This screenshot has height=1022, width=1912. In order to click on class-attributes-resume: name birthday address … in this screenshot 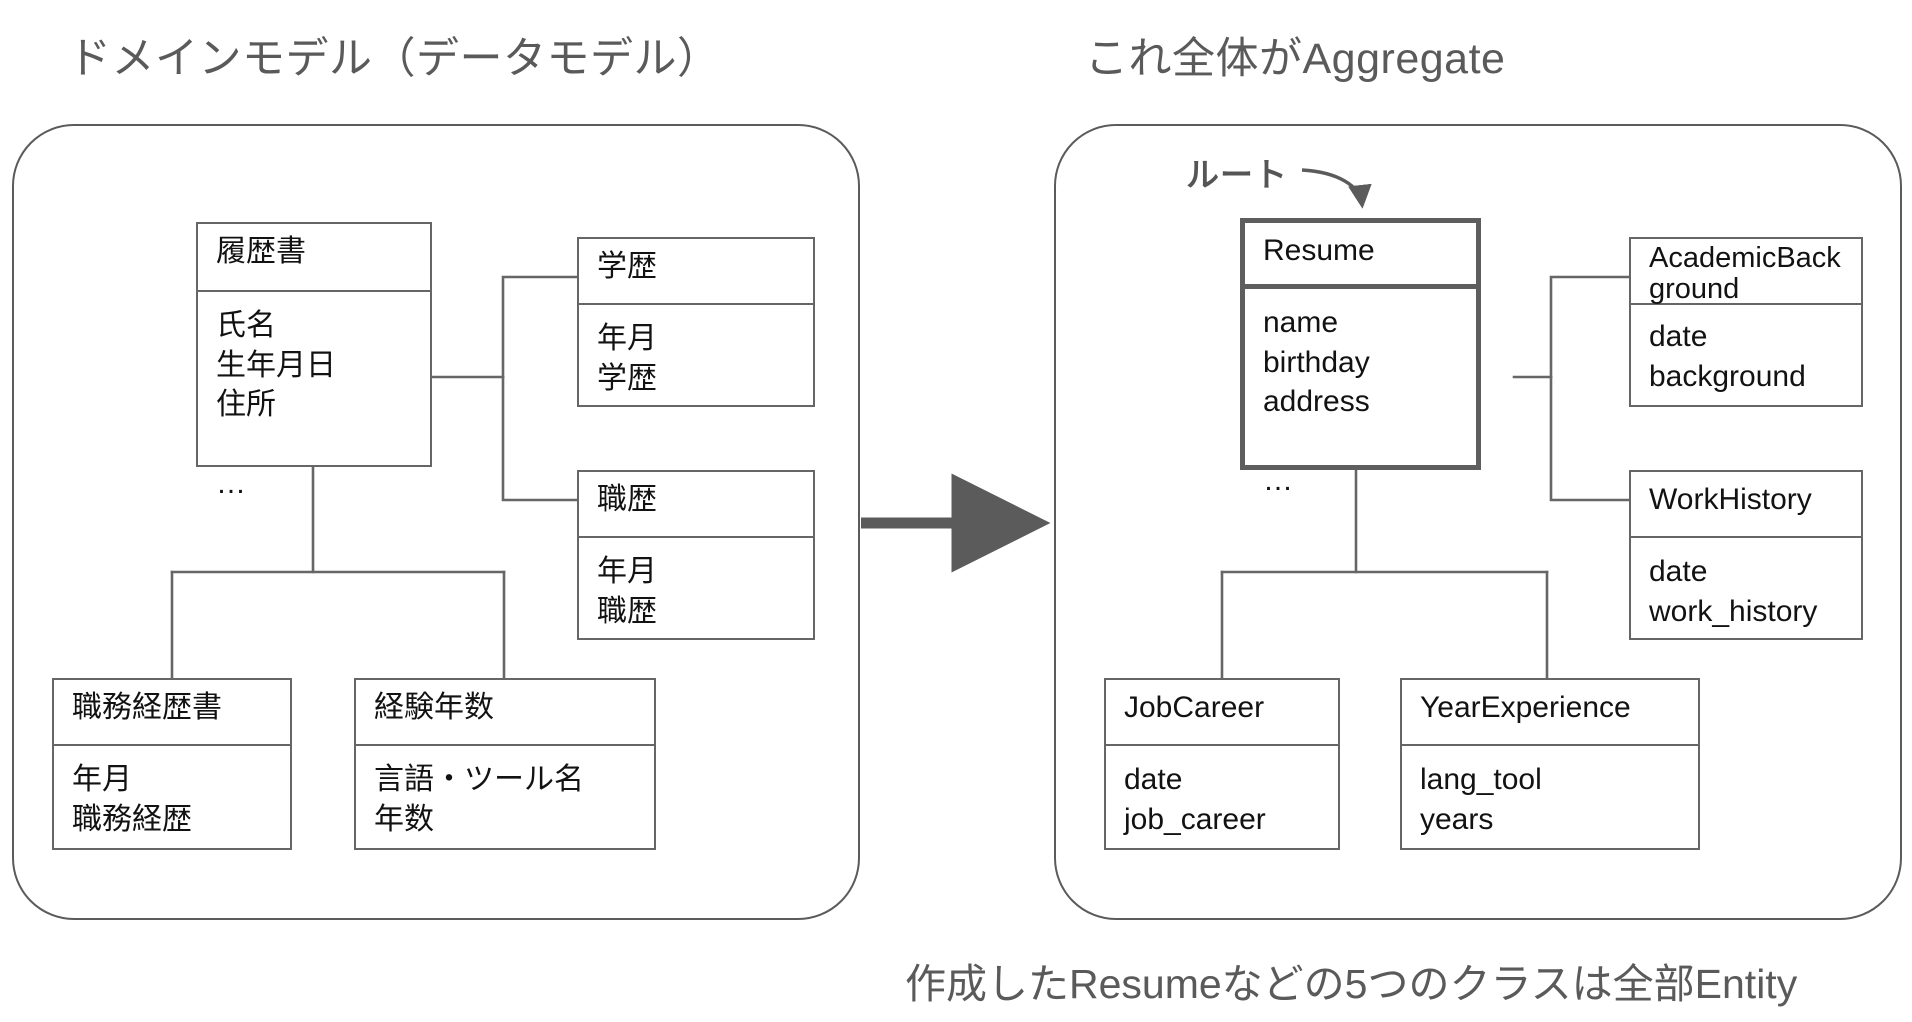, I will do `click(1316, 402)`.